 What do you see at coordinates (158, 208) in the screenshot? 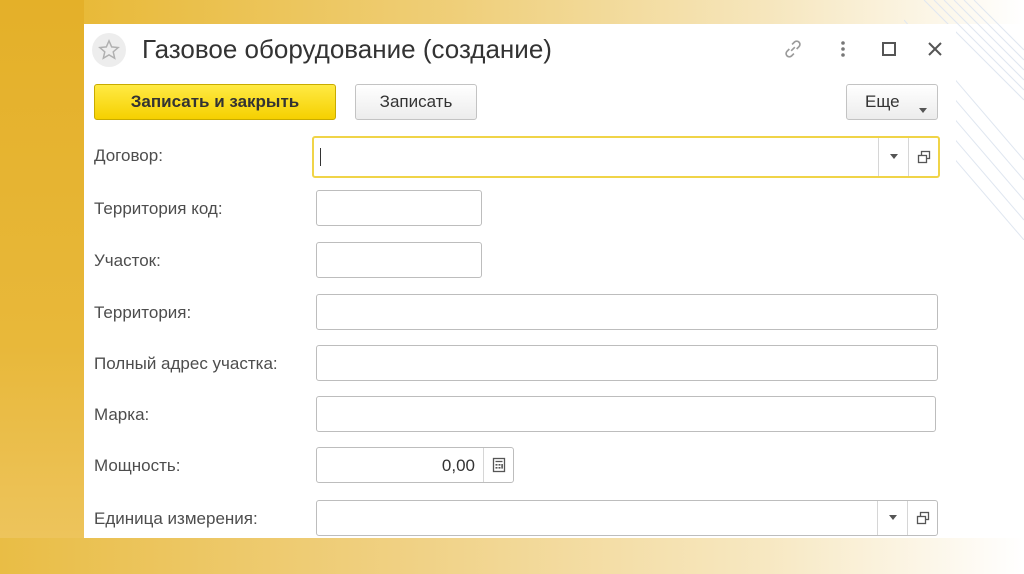
I see `territory-code-label: Территория код:` at bounding box center [158, 208].